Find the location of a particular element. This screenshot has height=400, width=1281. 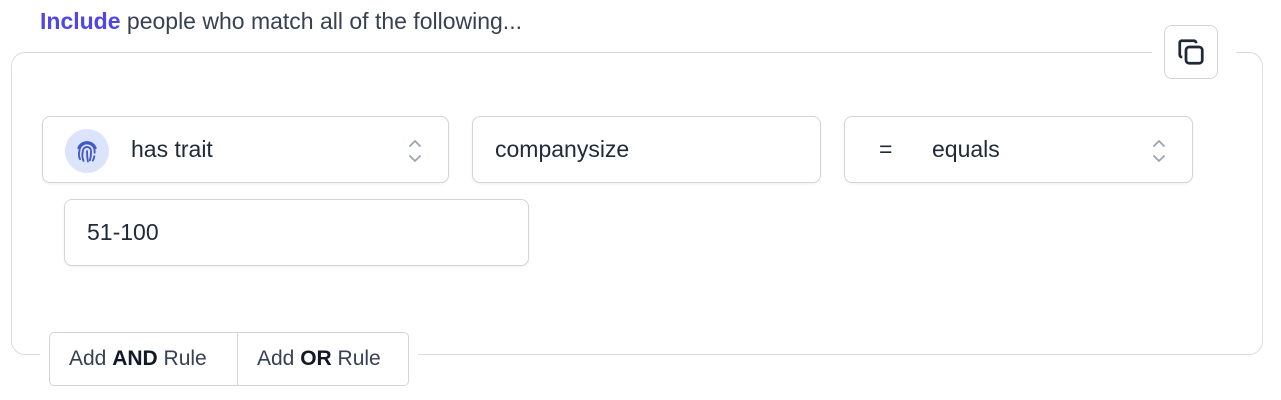

copy-icon is located at coordinates (1191, 52).